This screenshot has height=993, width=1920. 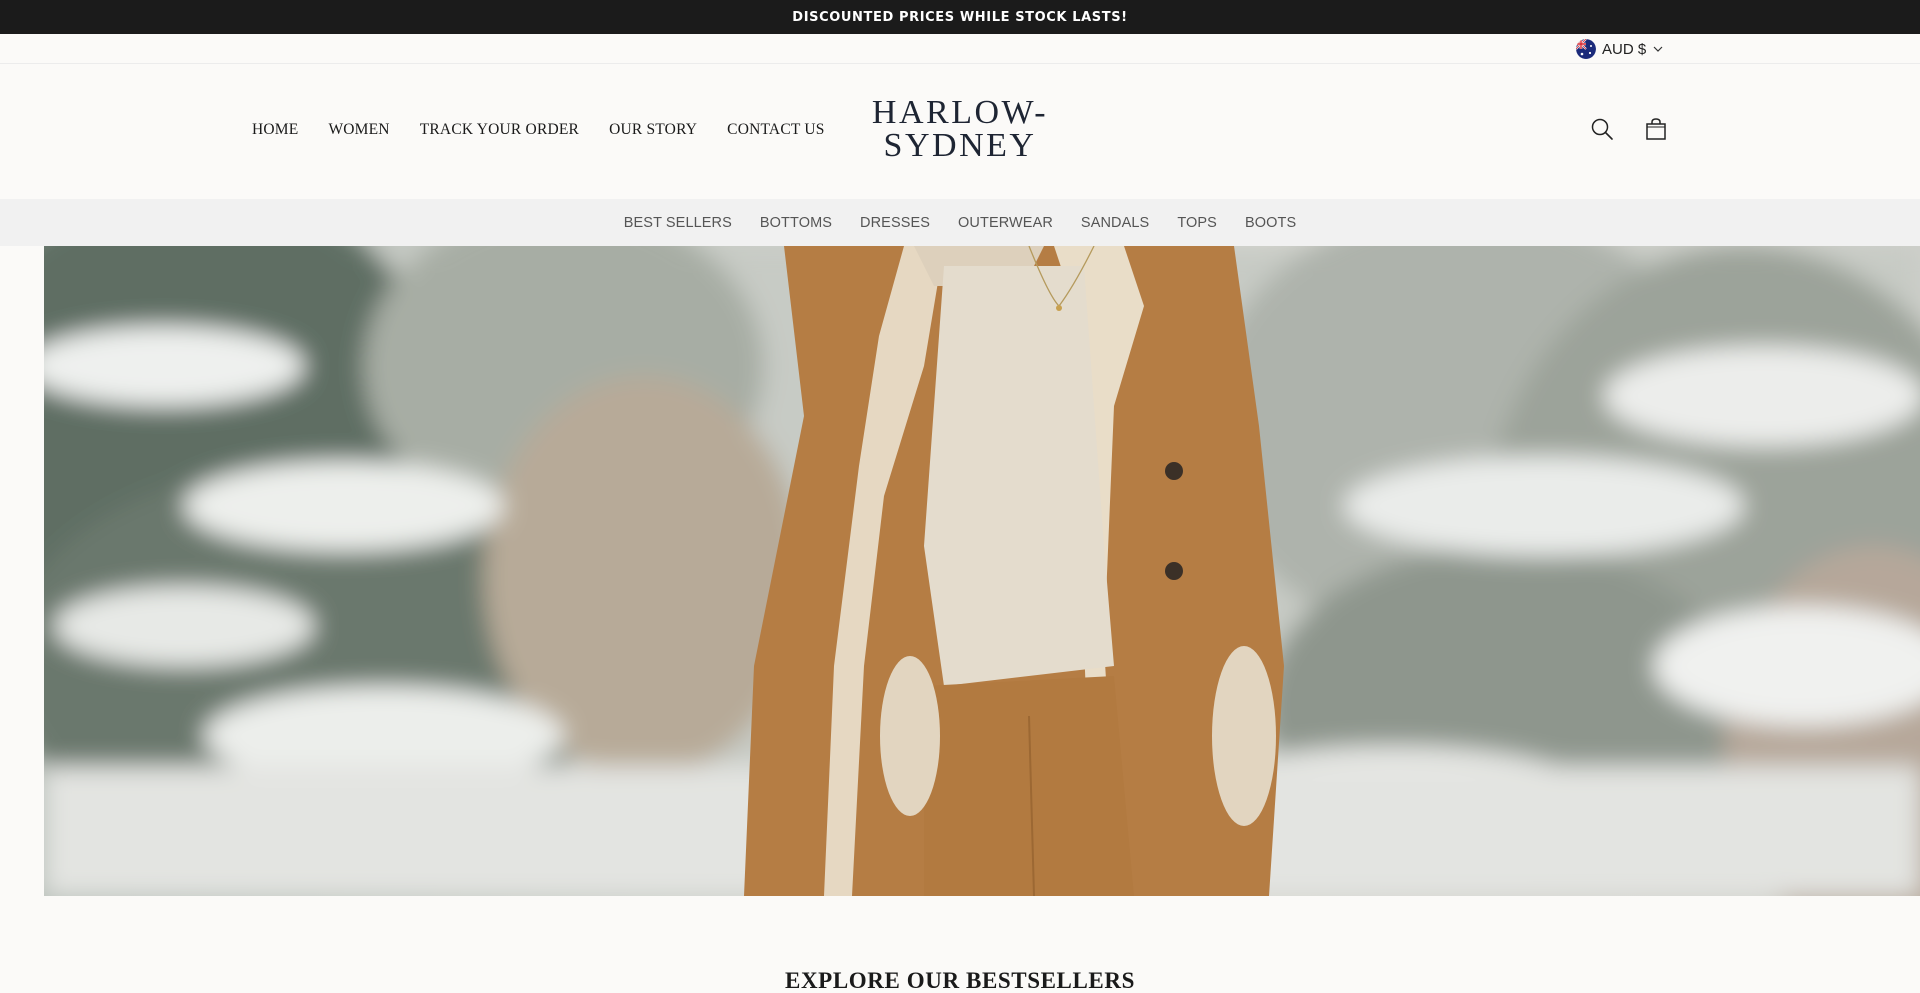 What do you see at coordinates (1602, 129) in the screenshot?
I see `search-icon` at bounding box center [1602, 129].